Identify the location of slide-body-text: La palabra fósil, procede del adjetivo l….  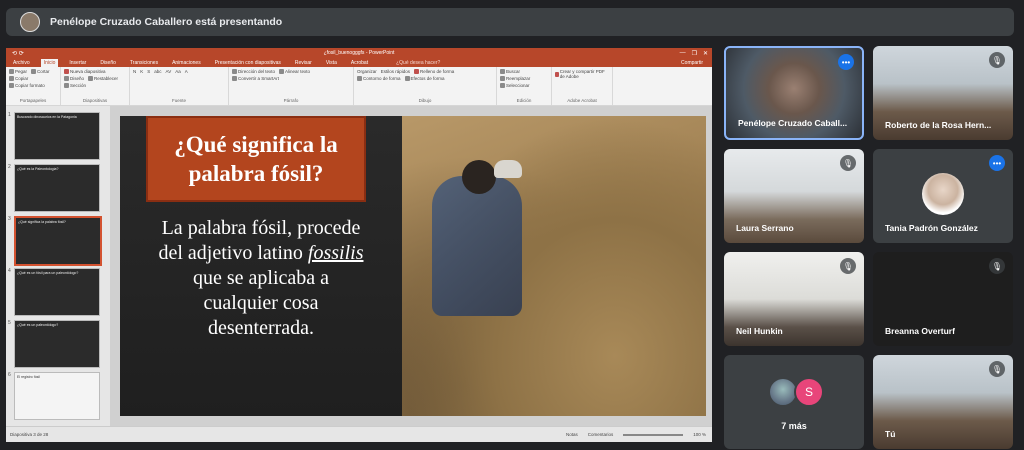
(261, 278).